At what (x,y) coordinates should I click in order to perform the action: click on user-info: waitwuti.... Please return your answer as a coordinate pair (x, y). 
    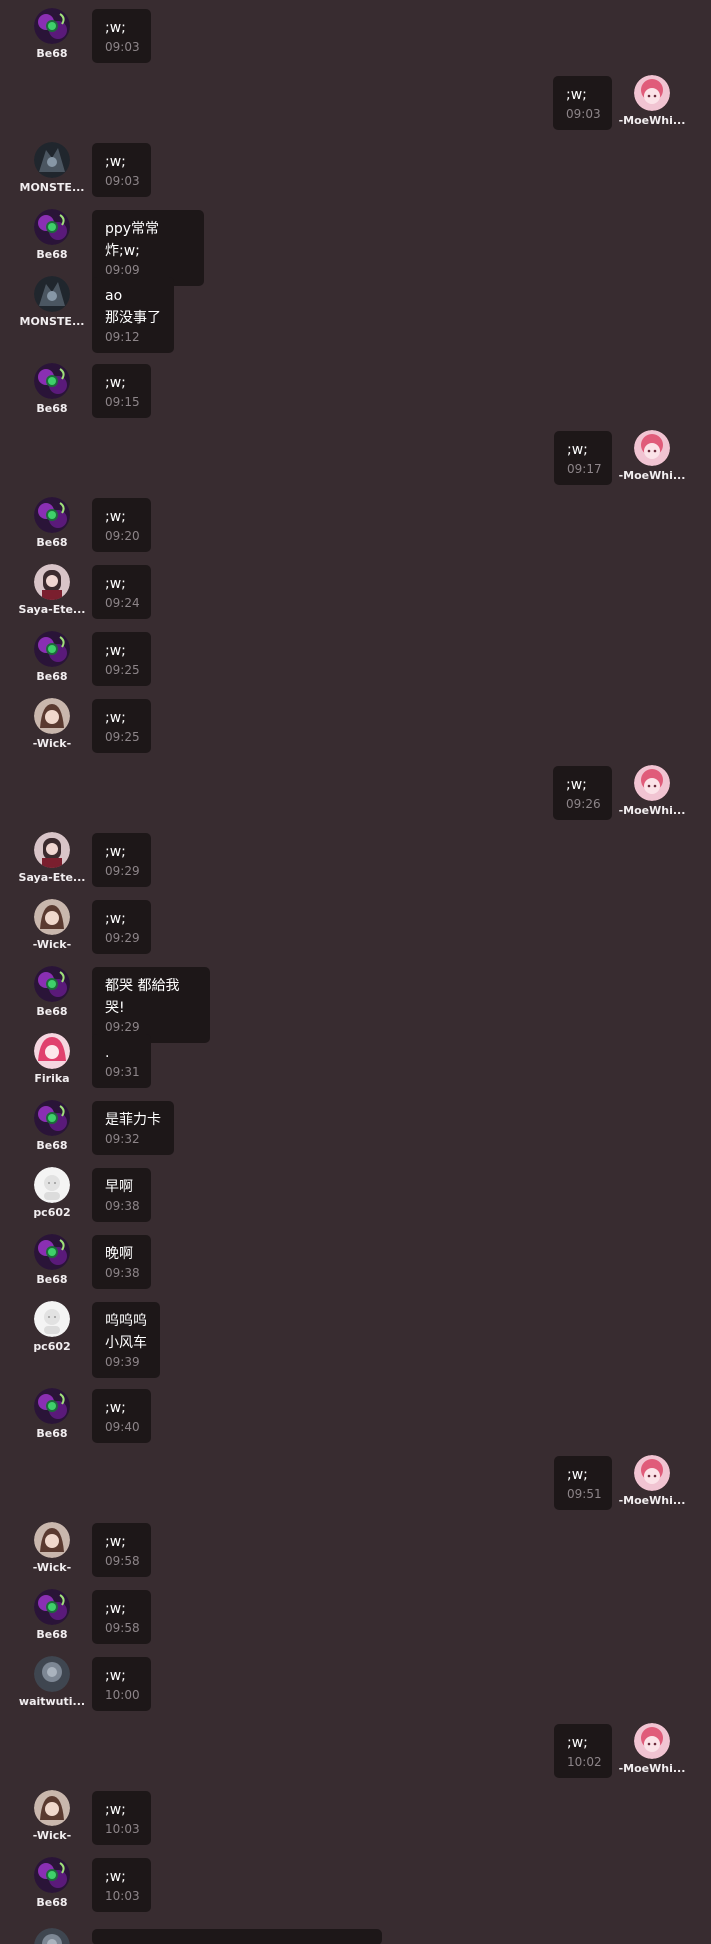
    Looking at the image, I should click on (52, 1682).